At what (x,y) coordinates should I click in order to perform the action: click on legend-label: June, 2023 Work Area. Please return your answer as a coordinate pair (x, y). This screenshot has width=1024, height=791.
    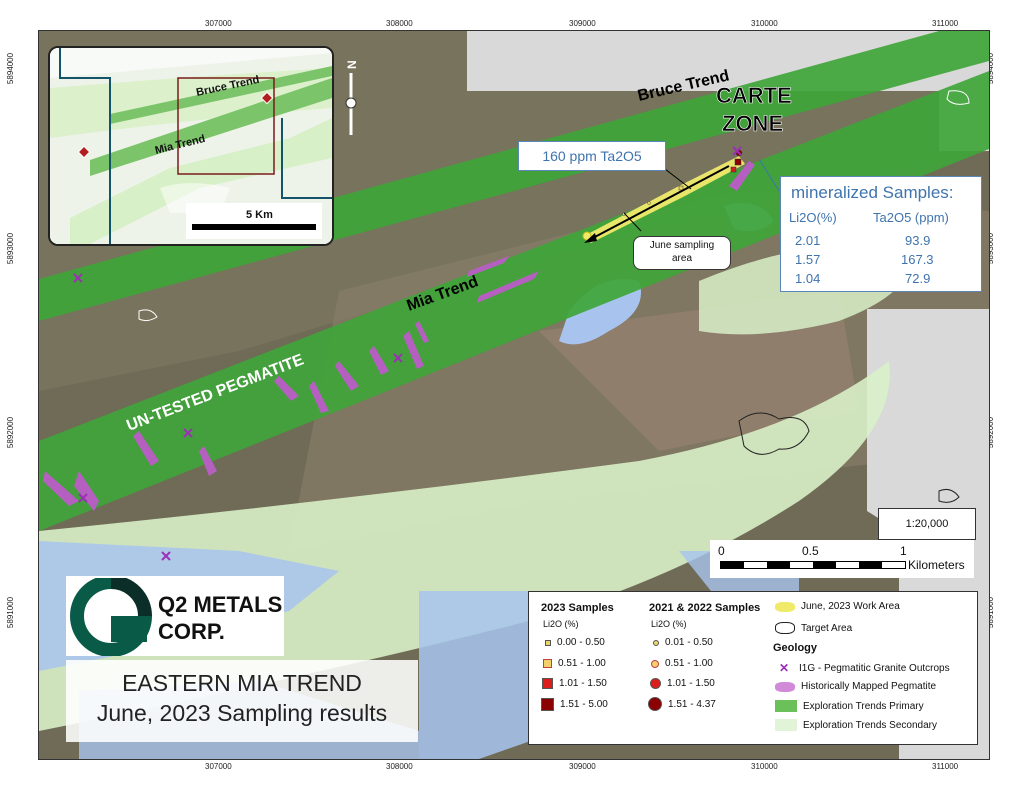
    Looking at the image, I should click on (850, 606).